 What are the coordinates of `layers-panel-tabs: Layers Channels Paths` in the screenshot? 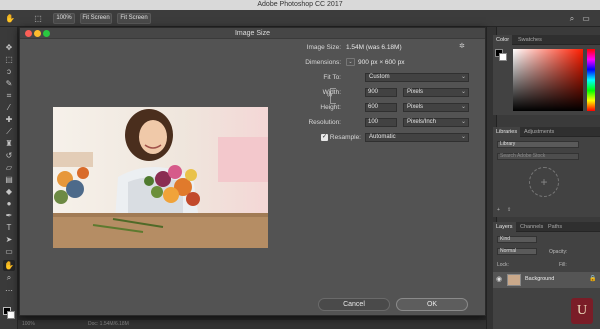 It's located at (546, 227).